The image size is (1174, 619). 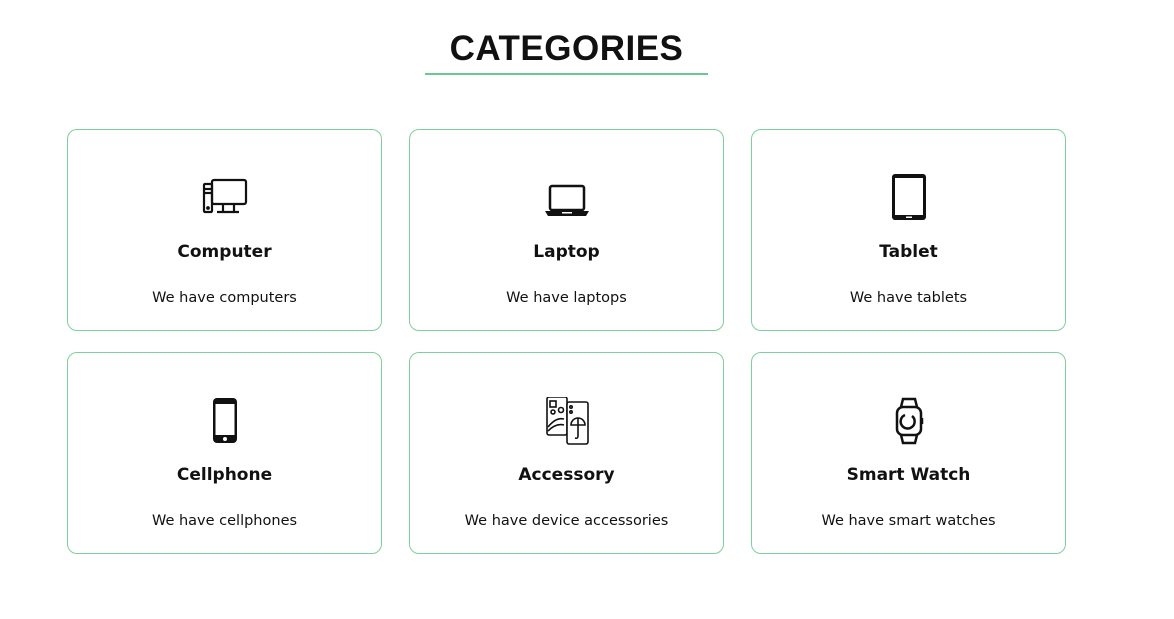 I want to click on phone-case-accessory-icon, so click(x=567, y=421).